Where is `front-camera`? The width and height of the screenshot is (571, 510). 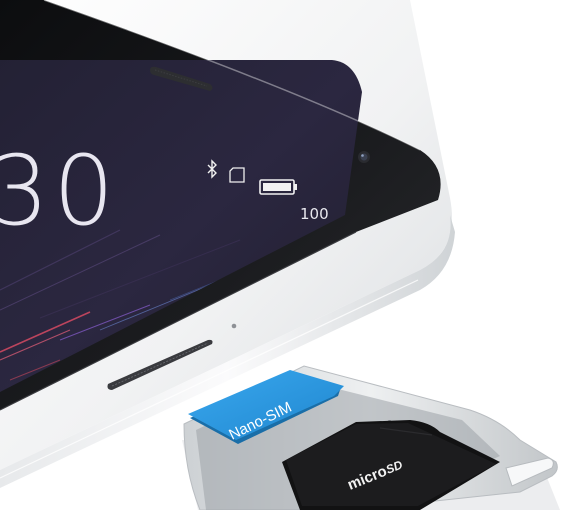
front-camera is located at coordinates (364, 157).